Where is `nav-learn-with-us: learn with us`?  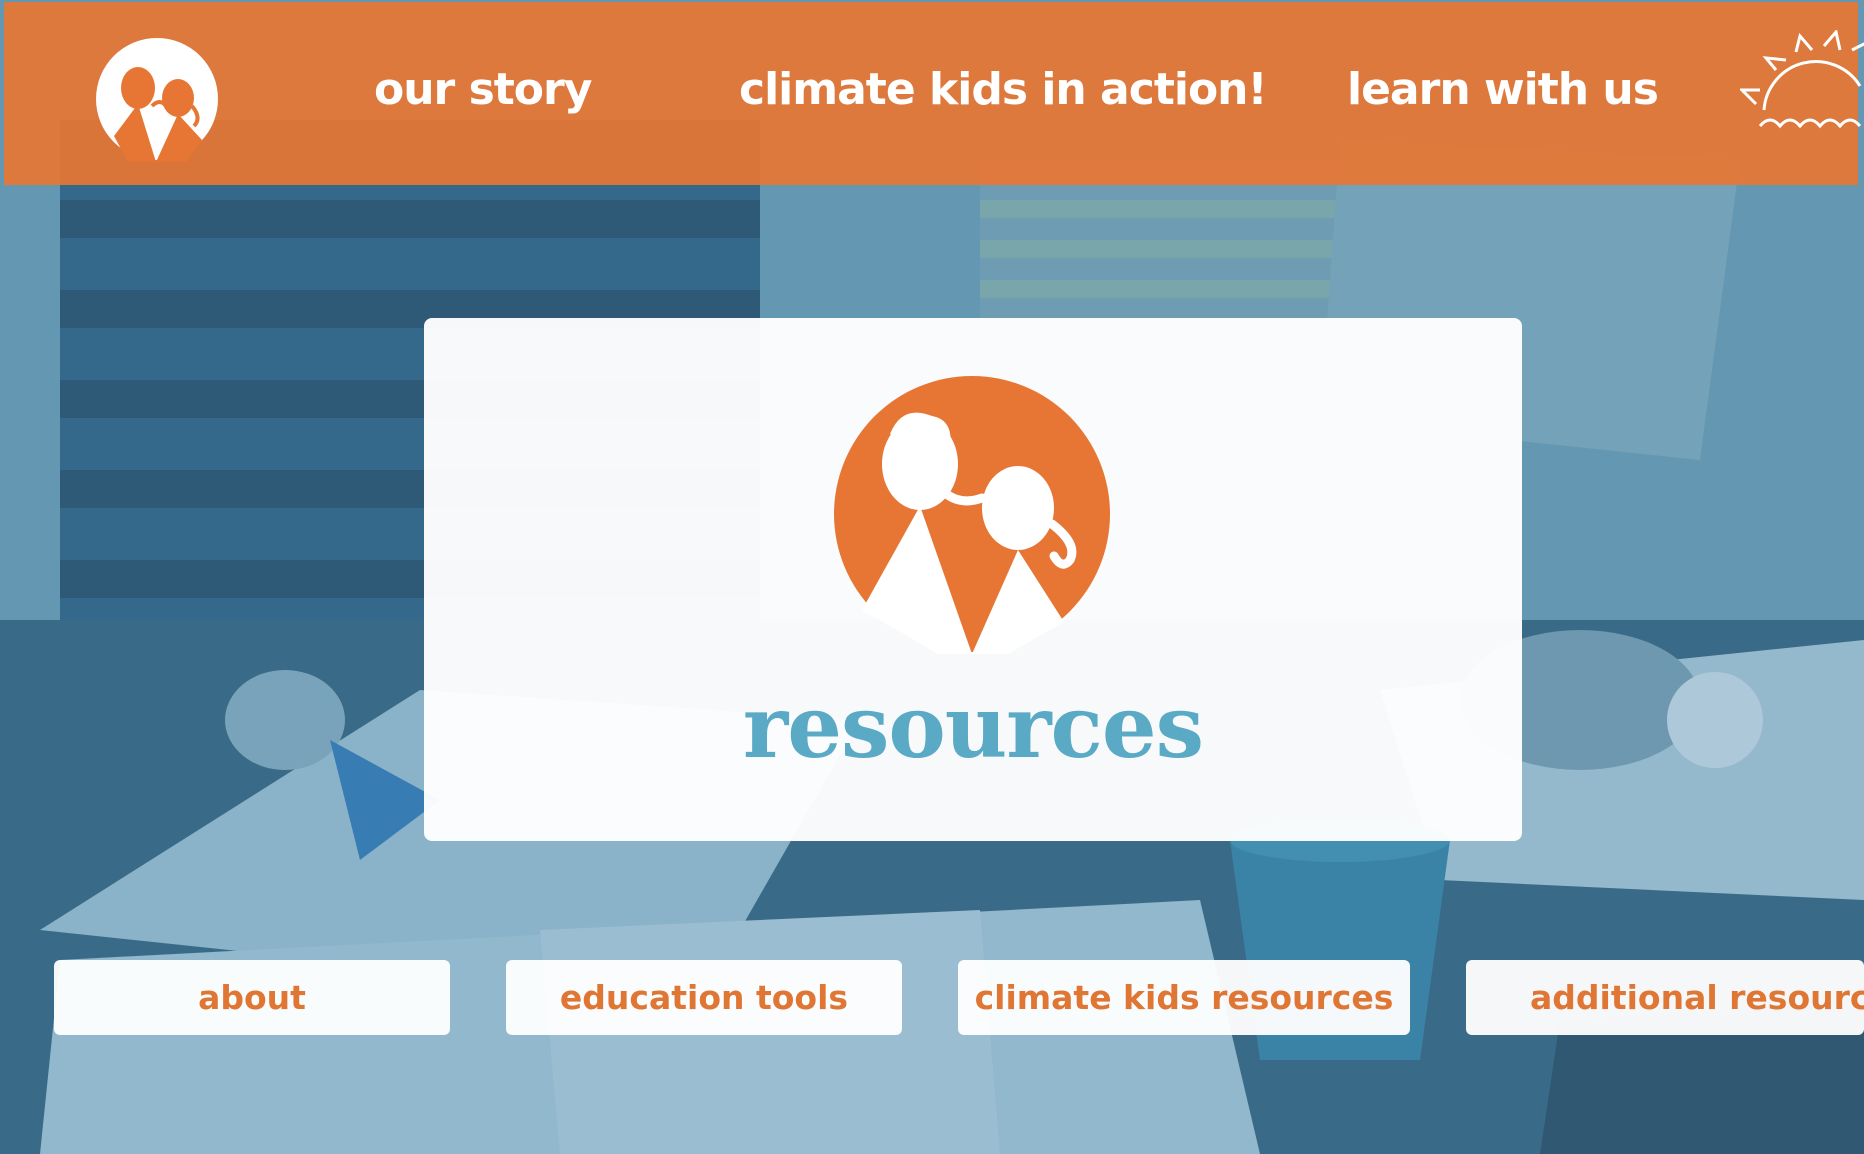 nav-learn-with-us: learn with us is located at coordinates (1503, 90).